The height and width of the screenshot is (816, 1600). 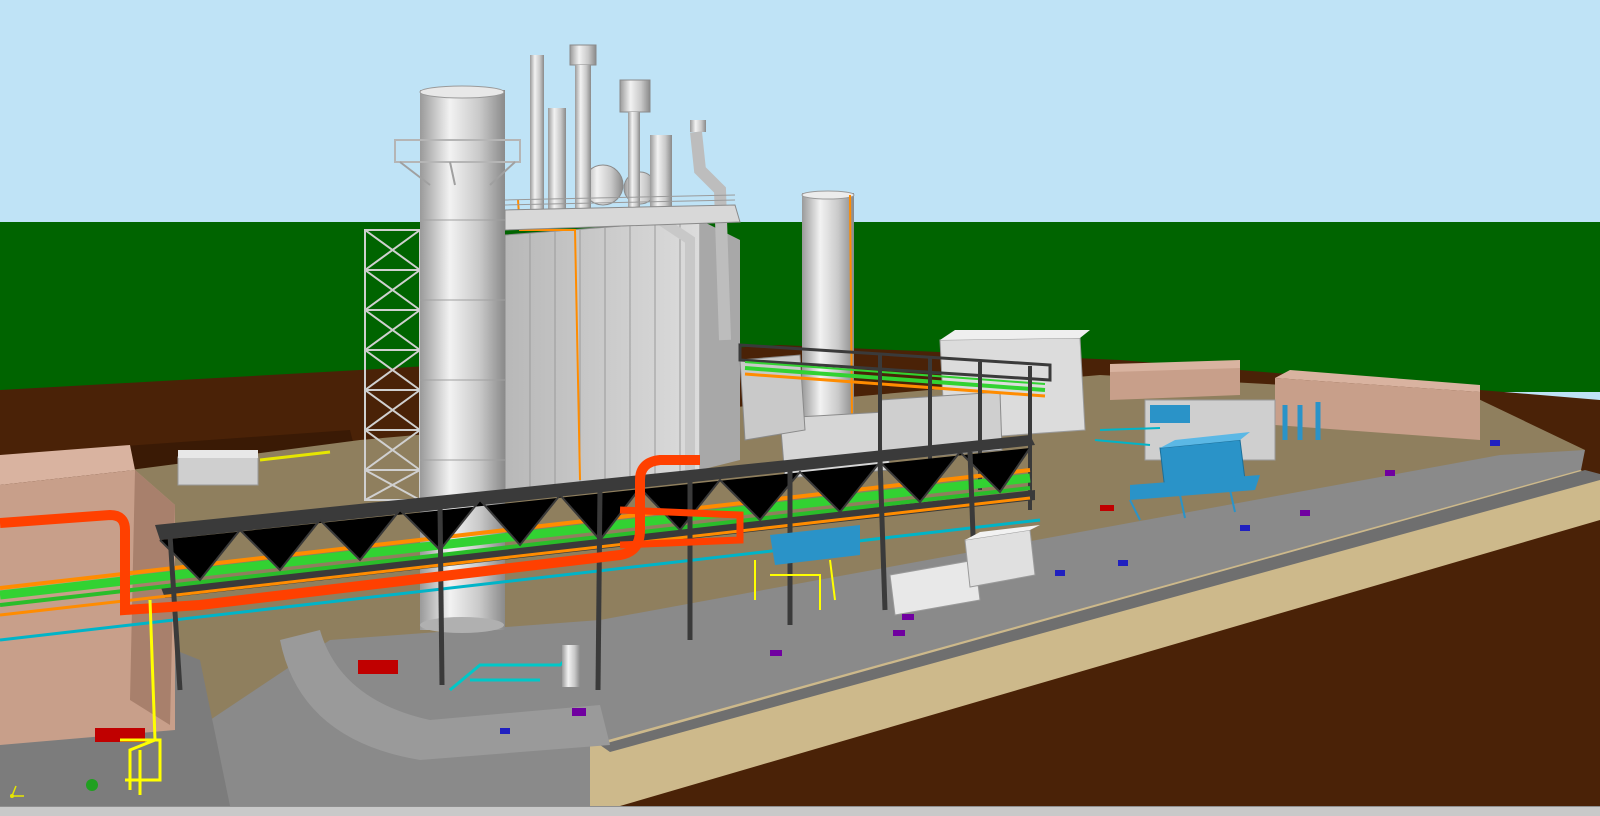 What do you see at coordinates (828, 195) in the screenshot?
I see `bypass-stack-top` at bounding box center [828, 195].